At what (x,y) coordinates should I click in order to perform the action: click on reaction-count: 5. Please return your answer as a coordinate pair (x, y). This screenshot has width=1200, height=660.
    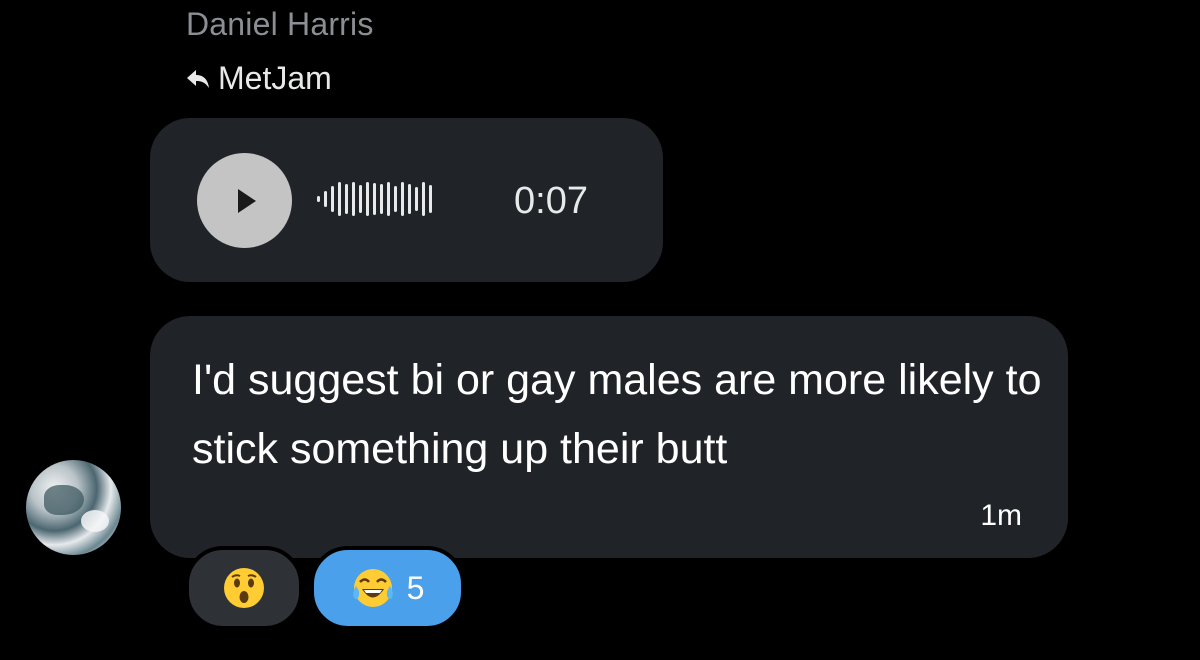
    Looking at the image, I should click on (415, 587).